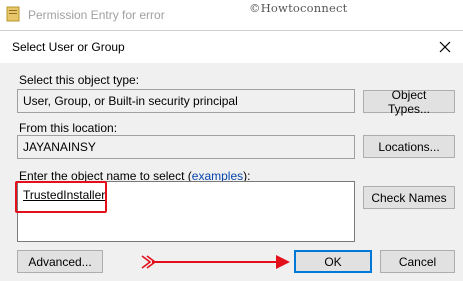 The width and height of the screenshot is (463, 281). I want to click on check-names-button: Check Names, so click(409, 197).